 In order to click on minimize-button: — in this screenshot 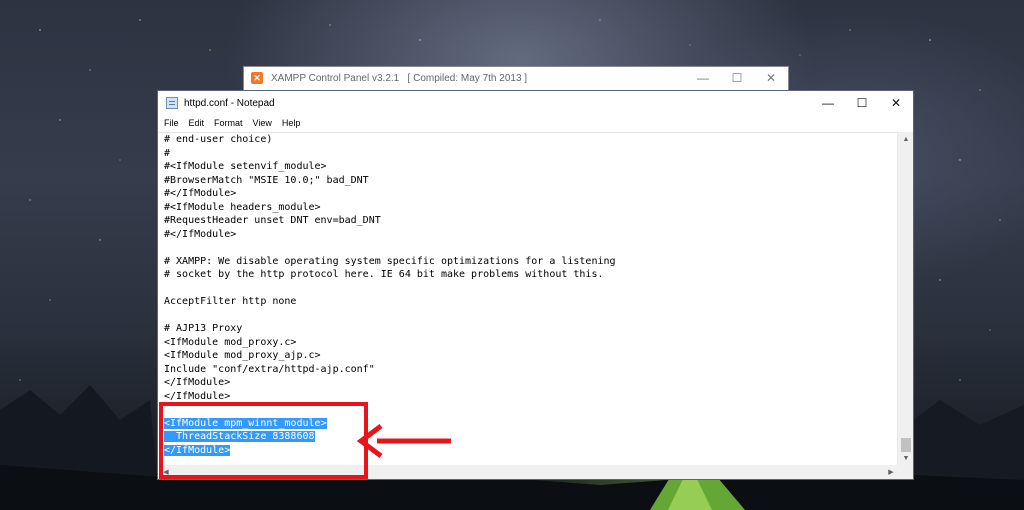, I will do `click(828, 103)`.